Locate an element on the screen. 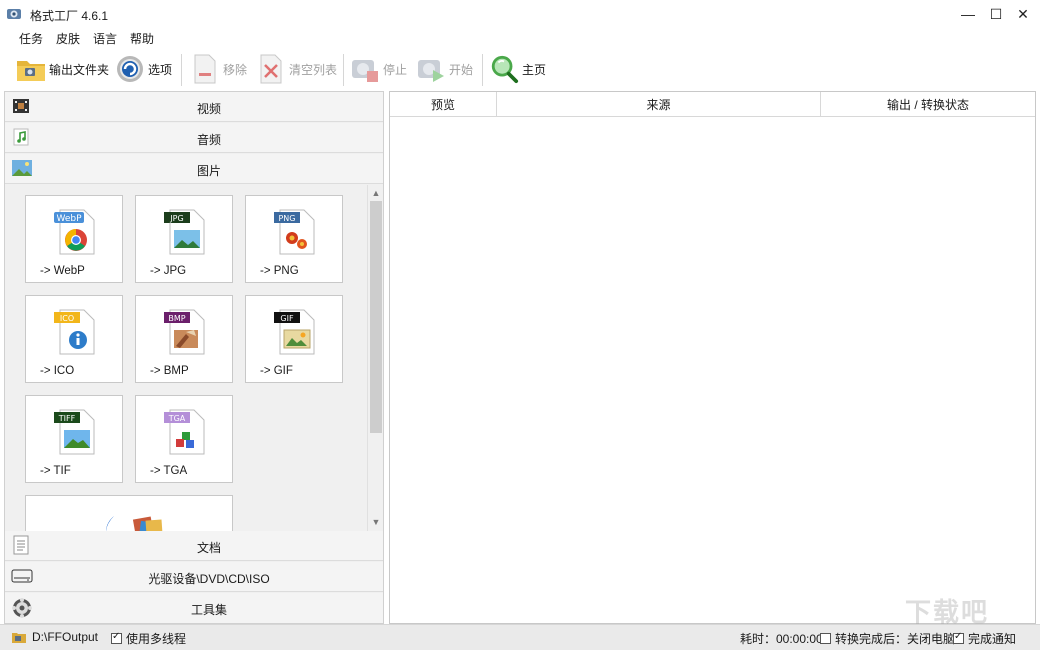 The width and height of the screenshot is (1040, 650). format-grid-scrollbar: ▲ ▼ is located at coordinates (375, 358).